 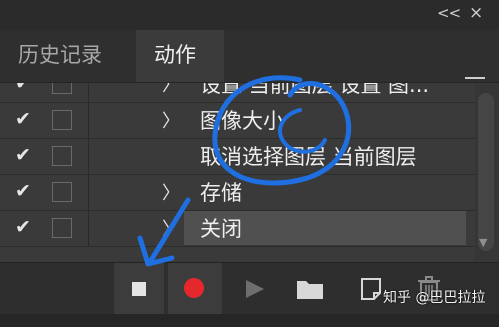 I want to click on new-action-icon, so click(x=371, y=289).